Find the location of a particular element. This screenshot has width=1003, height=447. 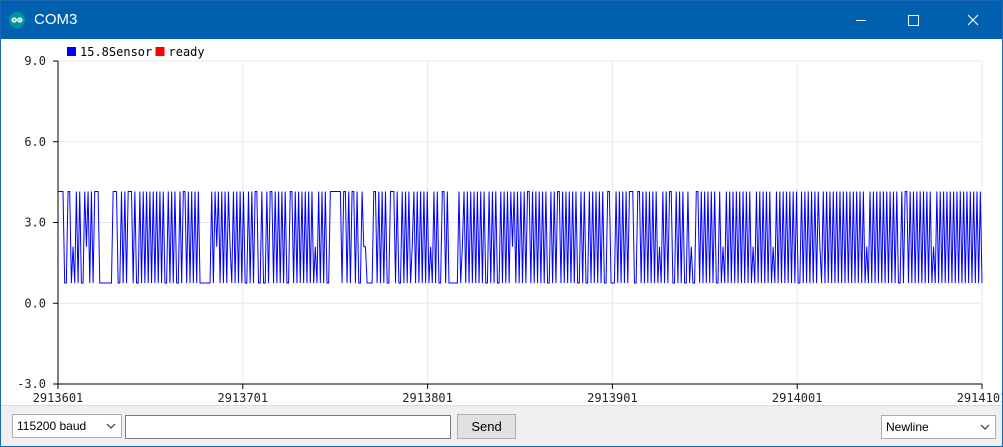

serial-input is located at coordinates (288, 427).